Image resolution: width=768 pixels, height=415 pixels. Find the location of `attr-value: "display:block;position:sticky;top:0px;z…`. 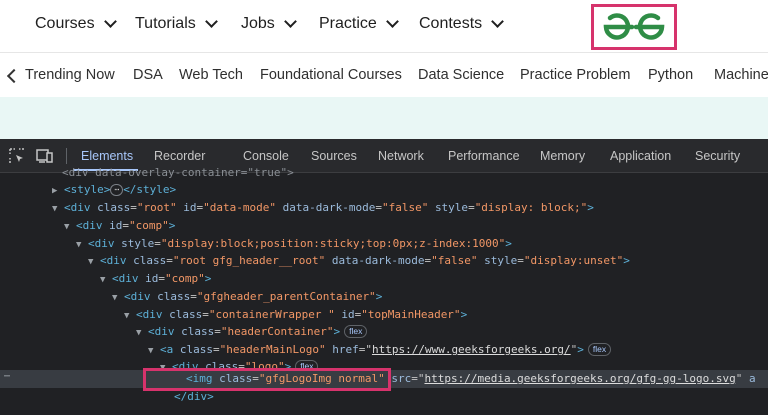

attr-value: "display:block;position:sticky;top:0px;z… is located at coordinates (333, 243).